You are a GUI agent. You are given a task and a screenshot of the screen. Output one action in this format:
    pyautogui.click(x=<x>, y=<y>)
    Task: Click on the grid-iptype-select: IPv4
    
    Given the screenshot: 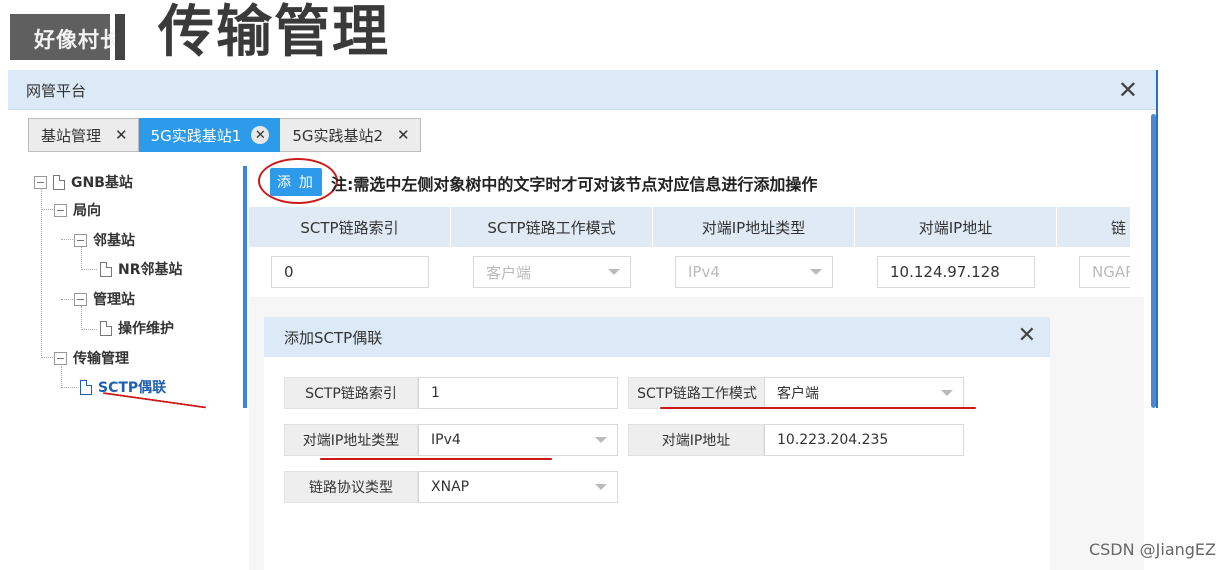 What is the action you would take?
    pyautogui.click(x=754, y=272)
    